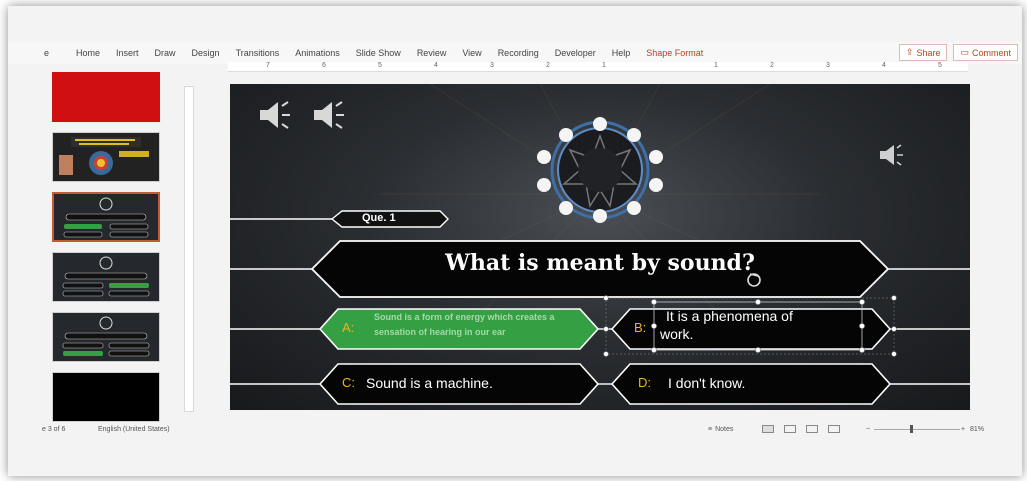 The image size is (1027, 481). I want to click on notes-icon: ≡, so click(710, 429).